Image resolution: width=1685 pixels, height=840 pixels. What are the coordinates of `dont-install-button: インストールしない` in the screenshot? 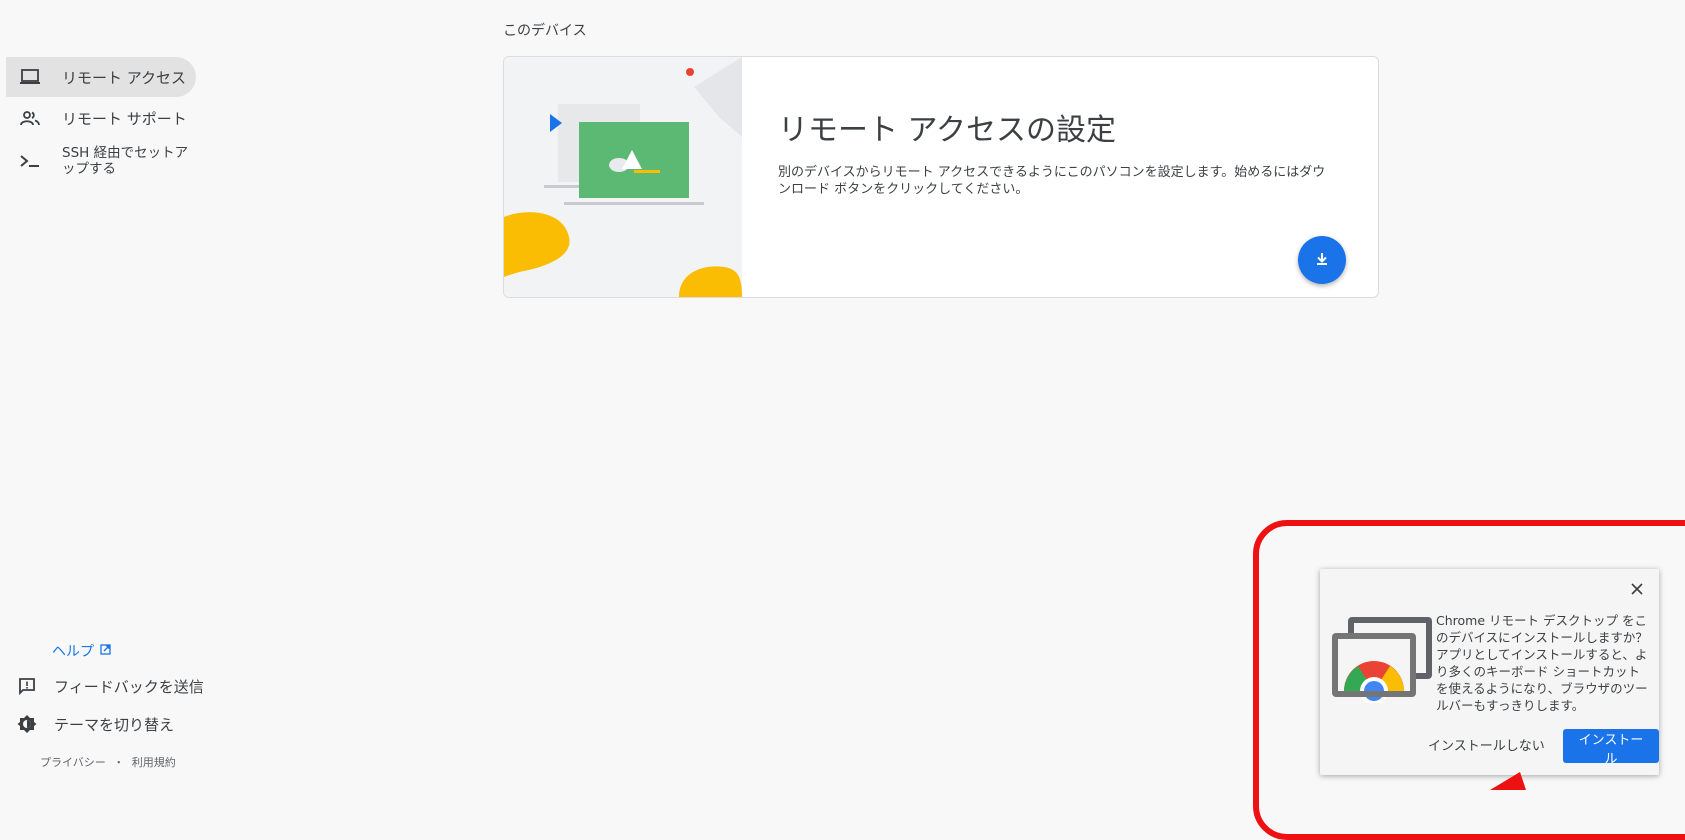 It's located at (1486, 744).